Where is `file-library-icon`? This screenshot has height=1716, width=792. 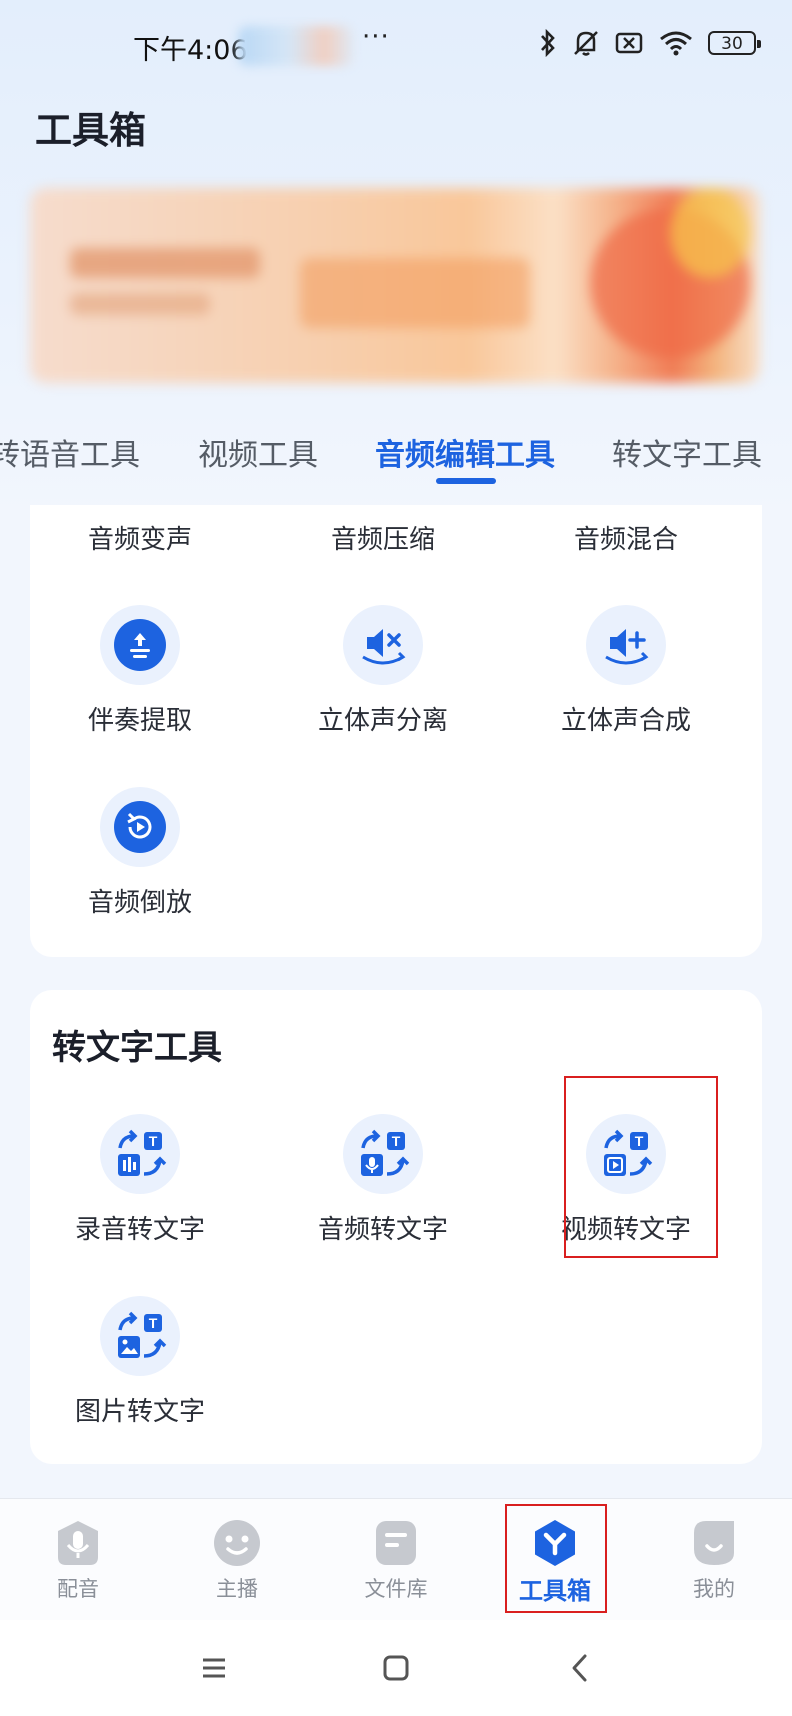 file-library-icon is located at coordinates (396, 1543).